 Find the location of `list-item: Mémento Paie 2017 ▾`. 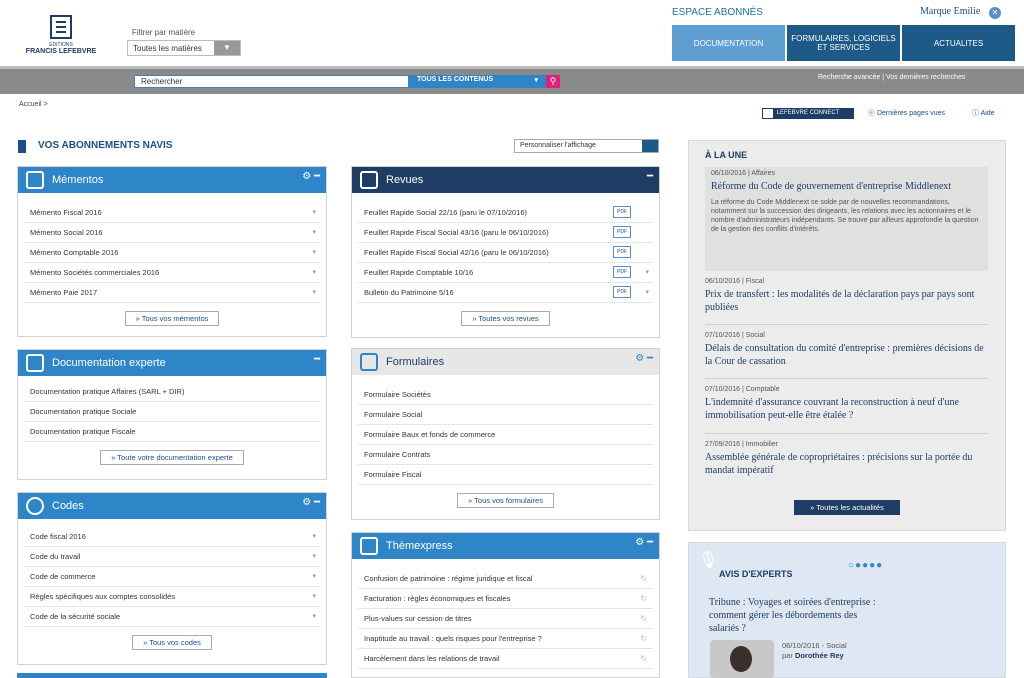

list-item: Mémento Paie 2017 ▾ is located at coordinates (172, 293).